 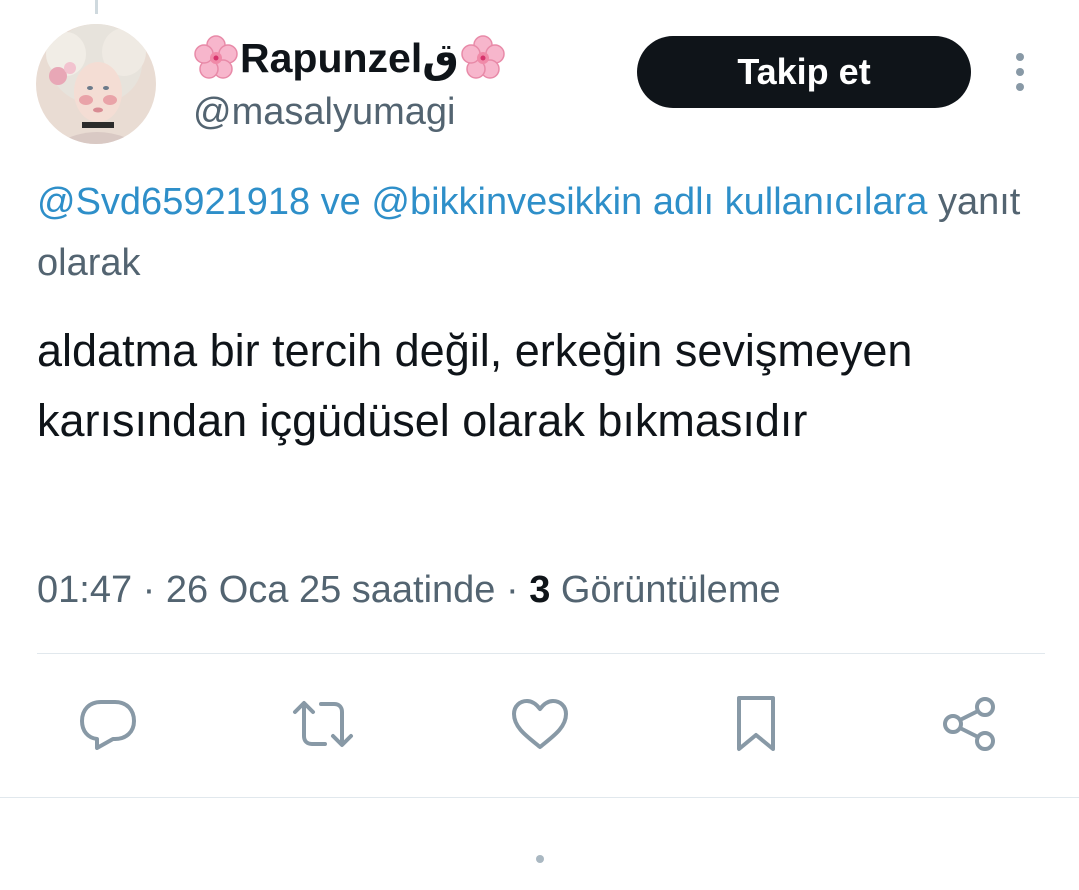 I want to click on retweet-icon, so click(x=323, y=724).